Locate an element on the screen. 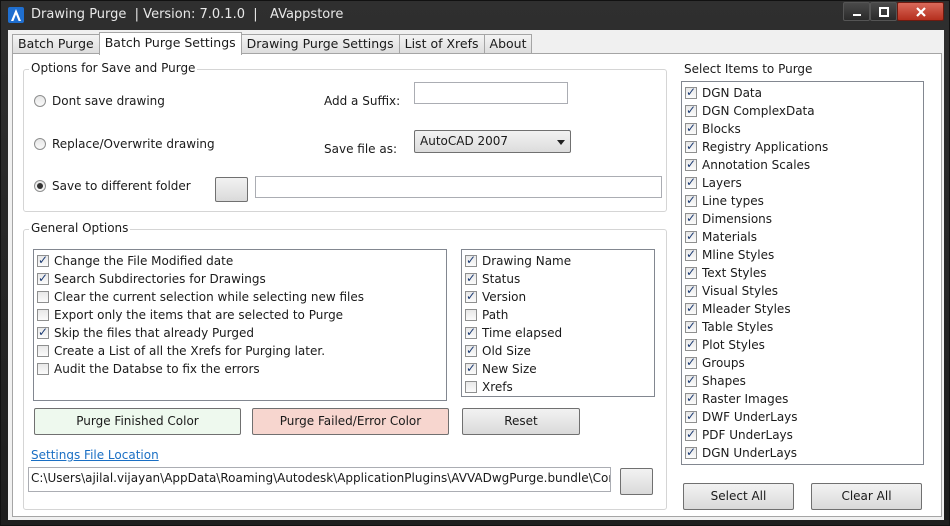 This screenshot has height=526, width=950. purge-item: Raster Images is located at coordinates (736, 399).